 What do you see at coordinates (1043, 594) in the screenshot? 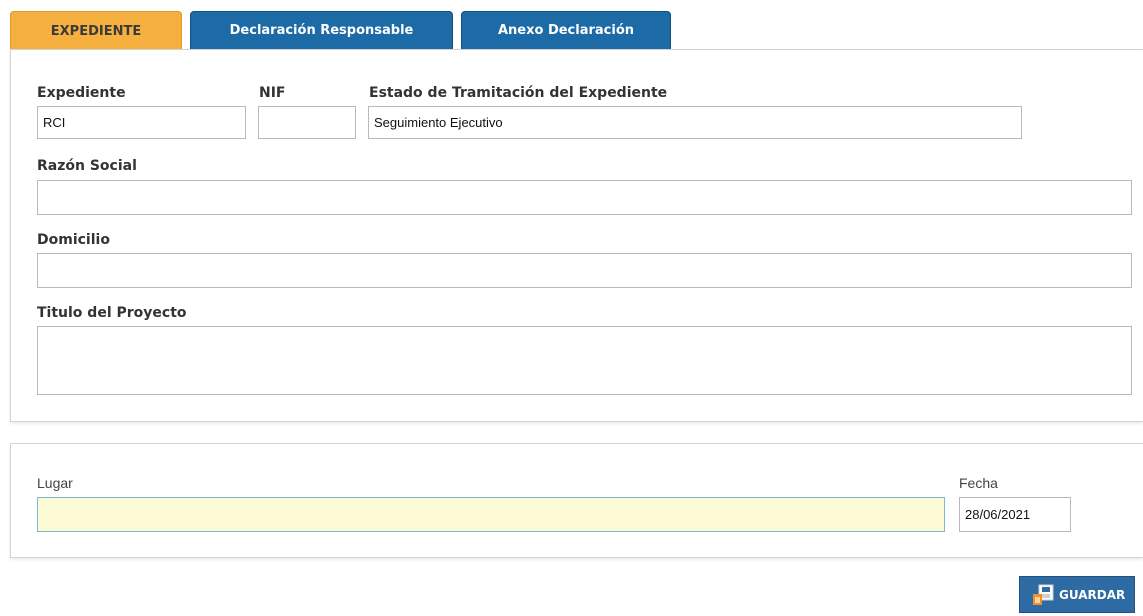
I see `save-icon` at bounding box center [1043, 594].